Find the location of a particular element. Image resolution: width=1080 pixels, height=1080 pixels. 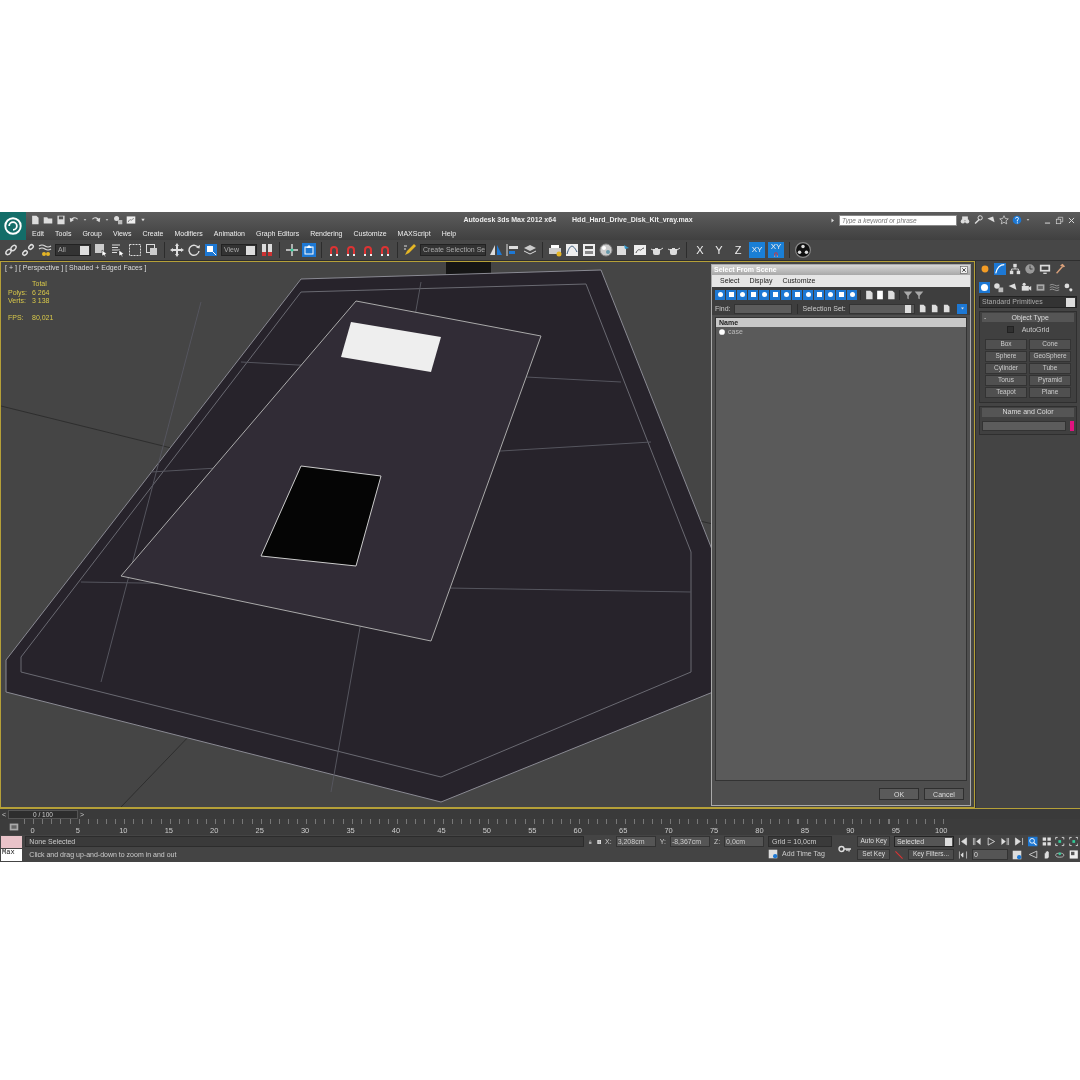

zoom-all-icon is located at coordinates (1046, 841).